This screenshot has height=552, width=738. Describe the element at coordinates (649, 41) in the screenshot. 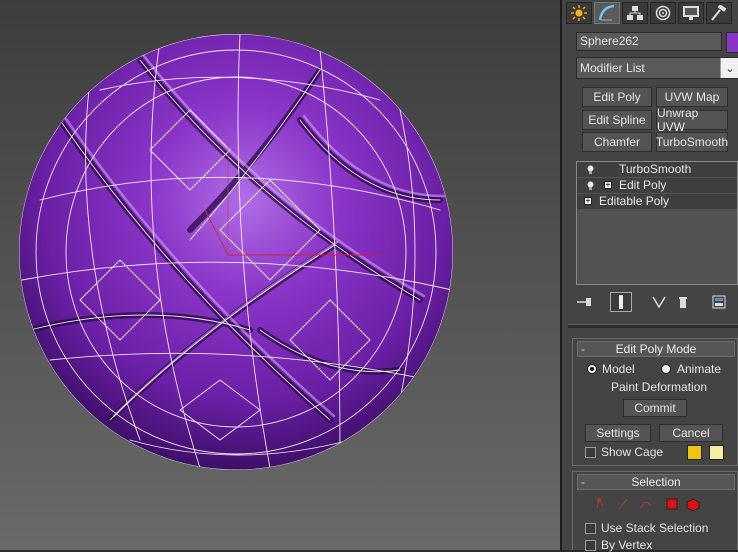

I see `object-name-field: Sphere262` at that location.